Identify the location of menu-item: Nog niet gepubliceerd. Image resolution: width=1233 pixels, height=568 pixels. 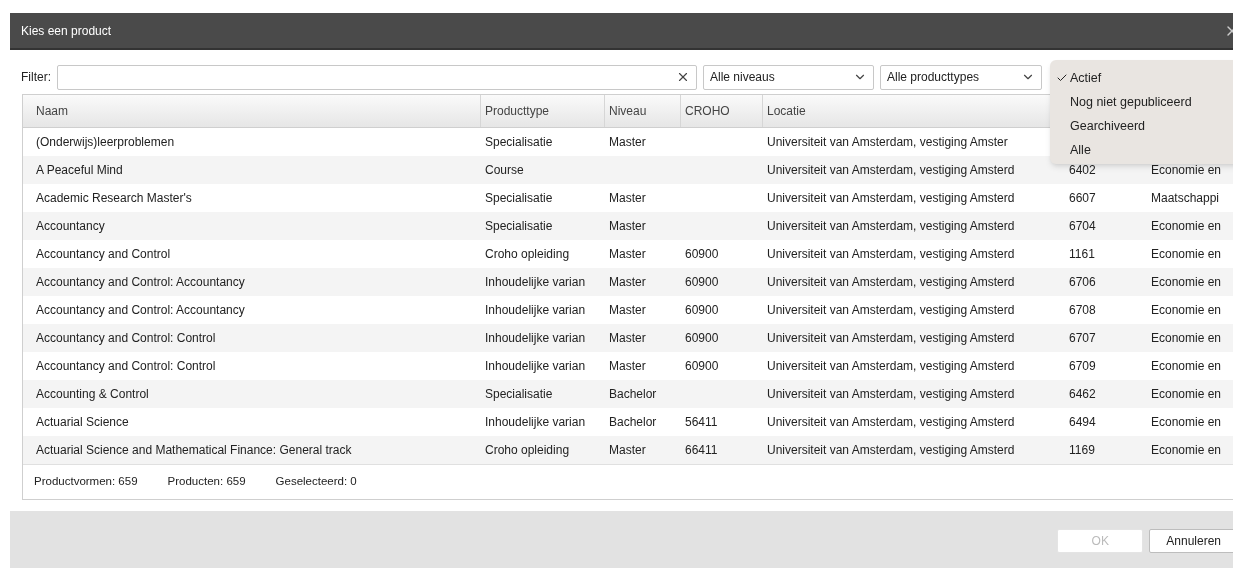
(1141, 102).